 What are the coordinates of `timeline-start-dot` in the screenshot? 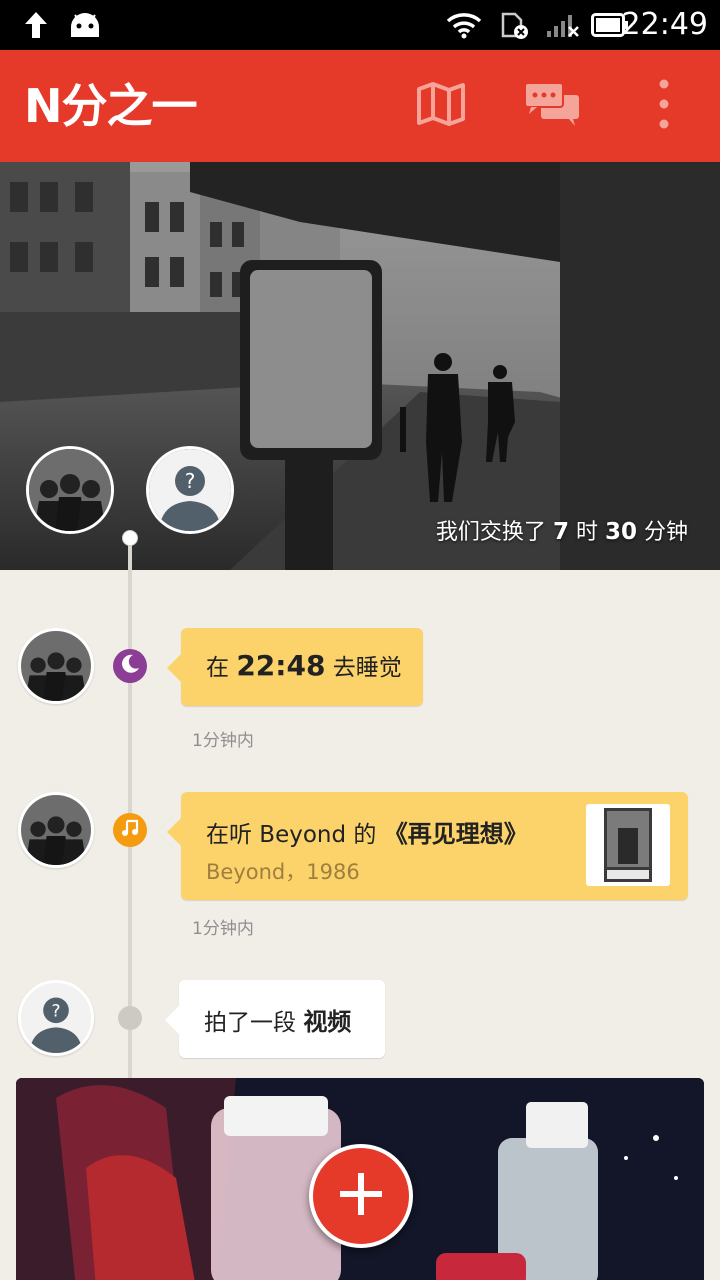 It's located at (130, 538).